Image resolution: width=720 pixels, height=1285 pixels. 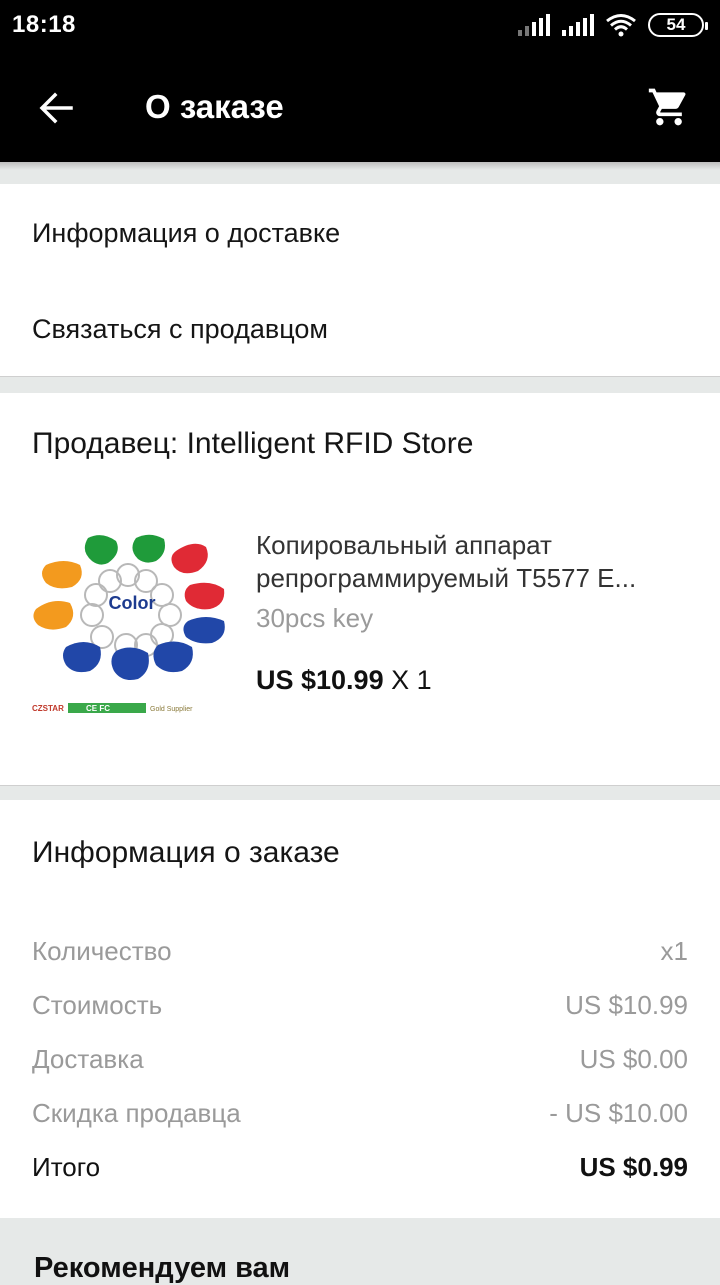 What do you see at coordinates (360, 106) in the screenshot?
I see `app-toolbar: О заказе` at bounding box center [360, 106].